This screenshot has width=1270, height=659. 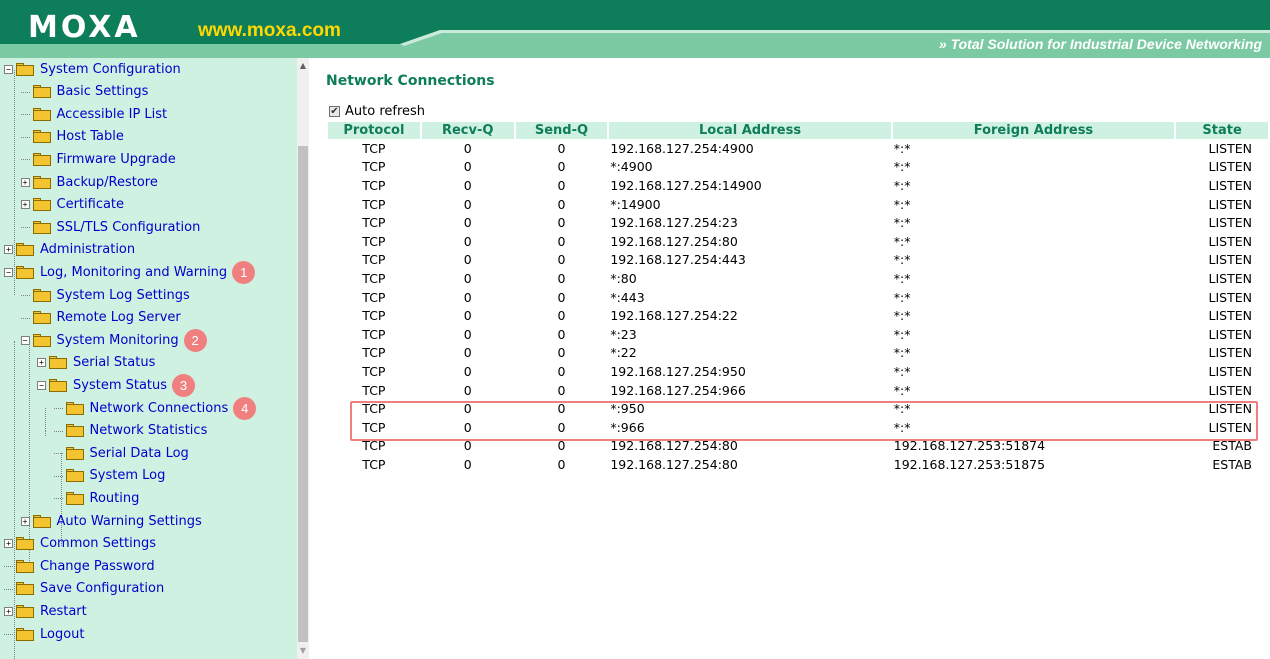 What do you see at coordinates (112, 114) in the screenshot?
I see `sidebar-item-label: Accessible IP List` at bounding box center [112, 114].